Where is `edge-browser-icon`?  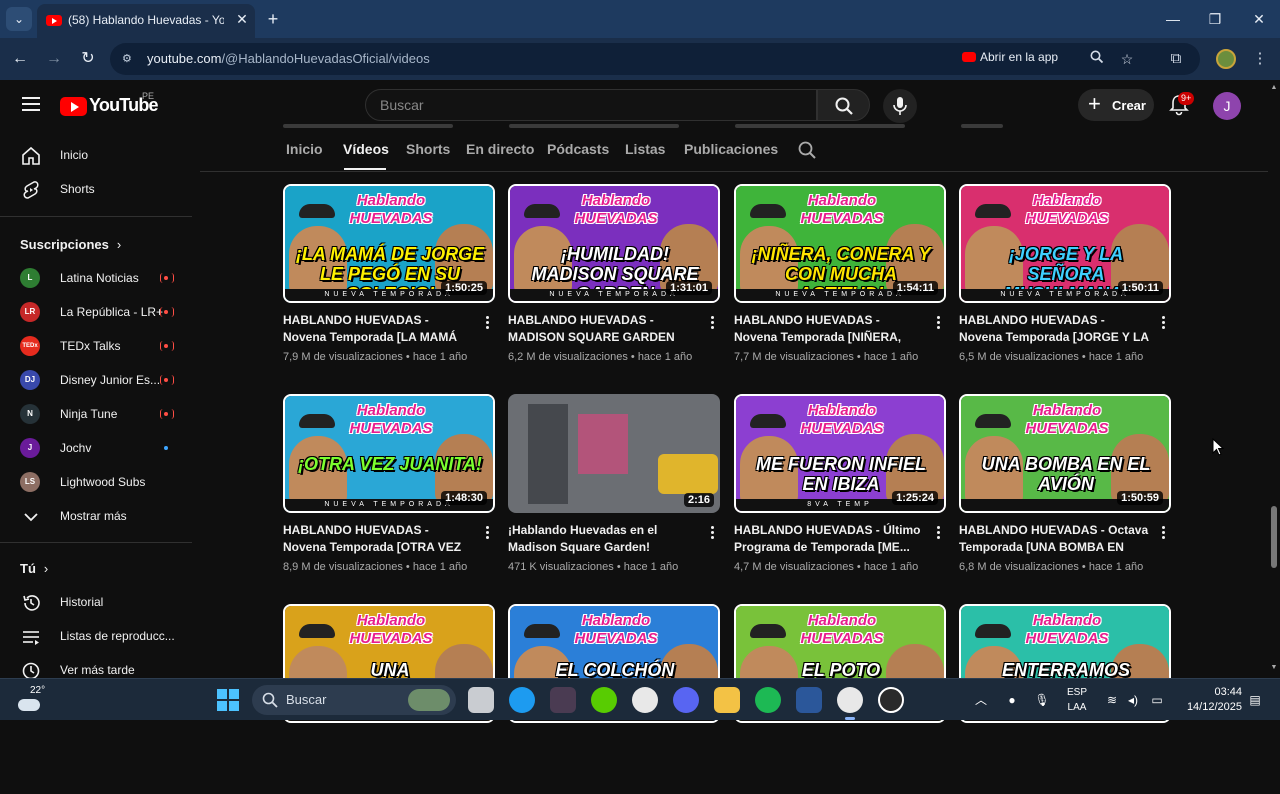
edge-browser-icon is located at coordinates (522, 700).